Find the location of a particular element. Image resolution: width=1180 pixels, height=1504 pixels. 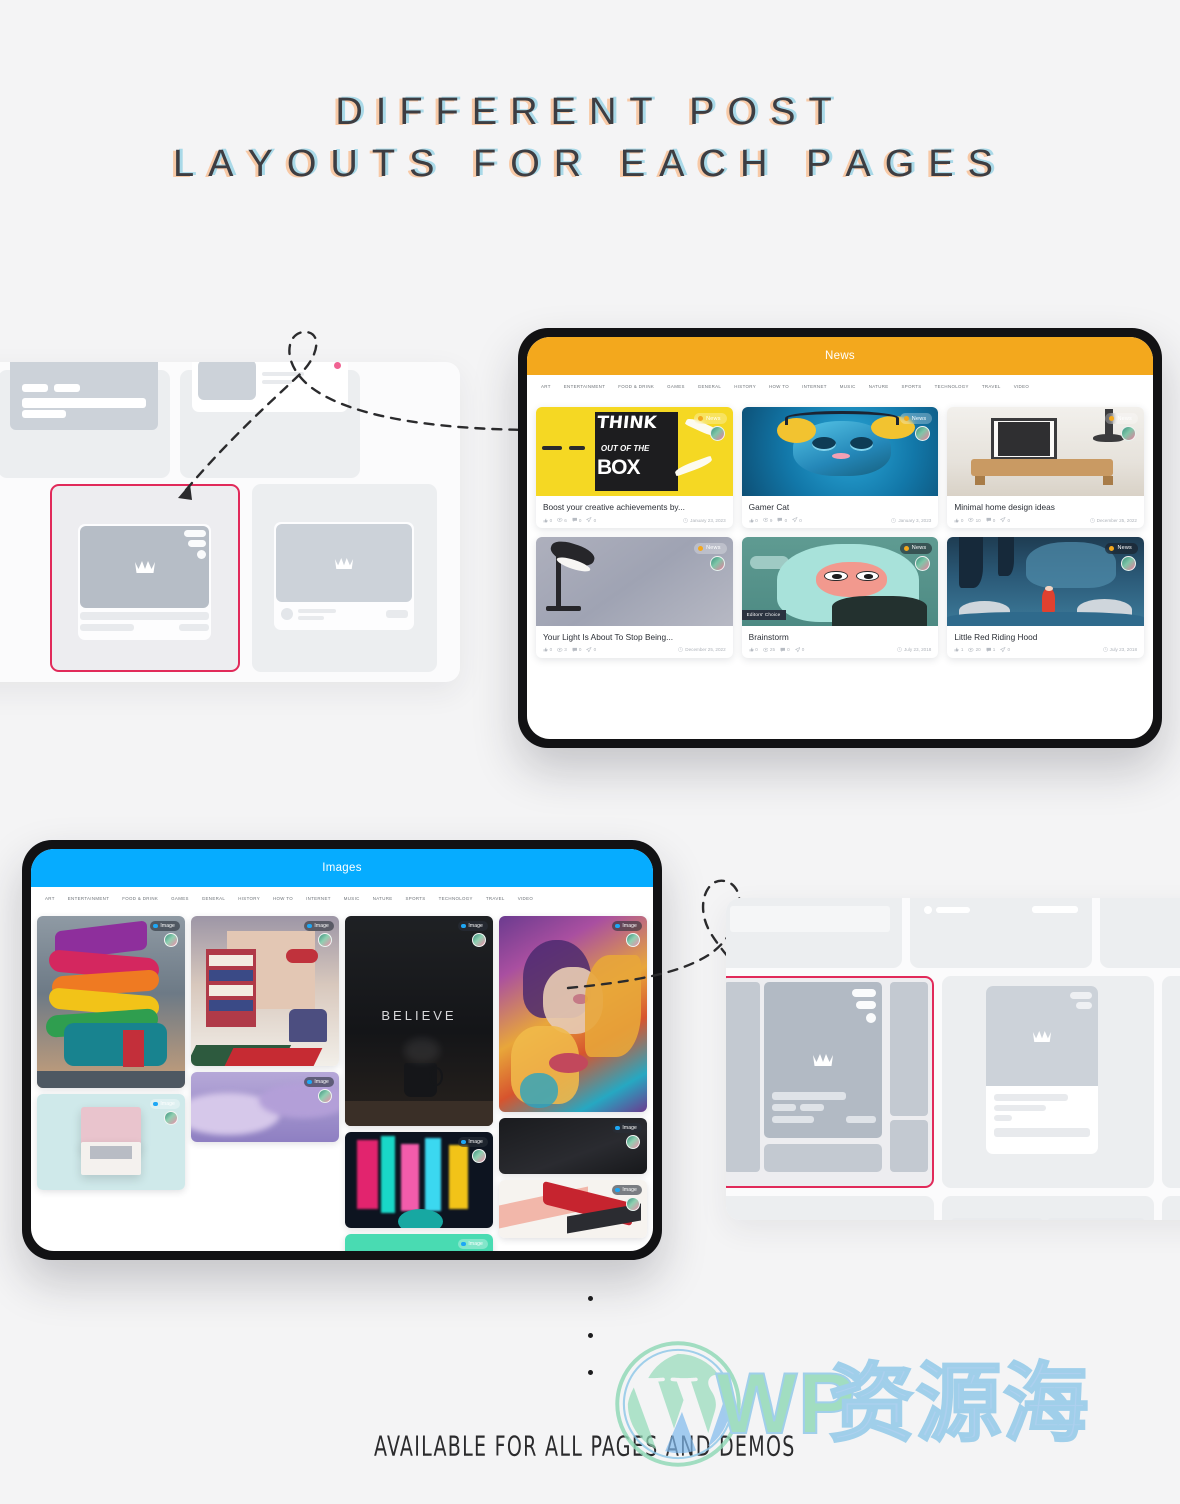

nav-category-art: ART is located at coordinates (50, 898).